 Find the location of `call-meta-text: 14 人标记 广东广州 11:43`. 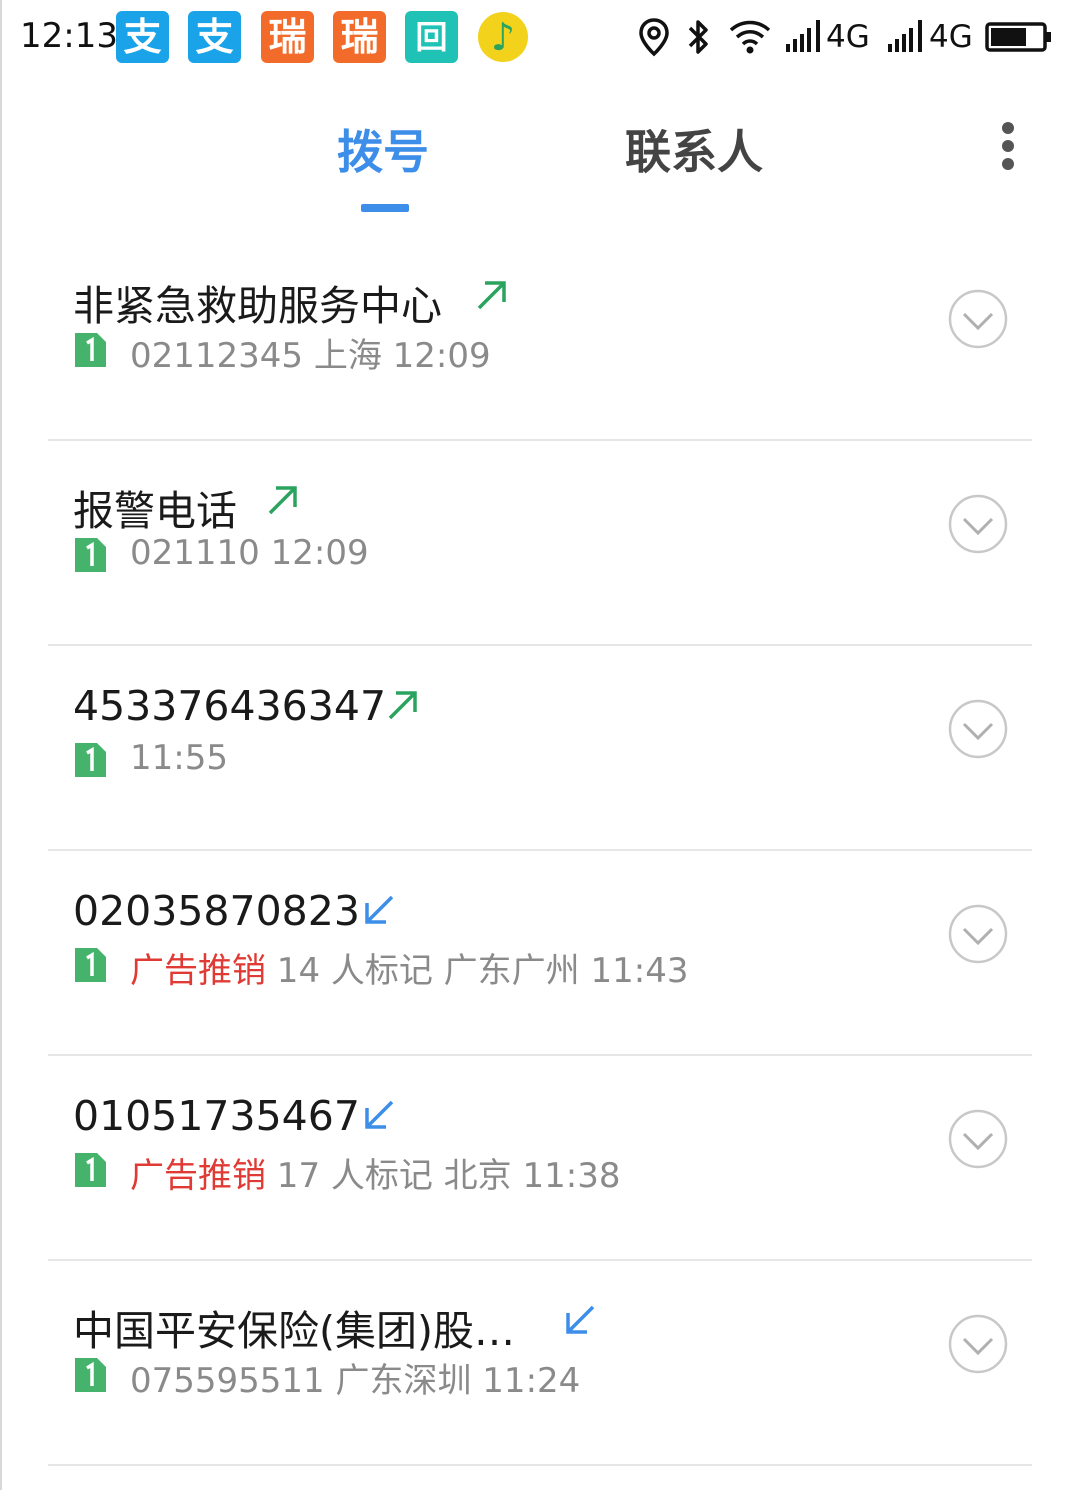

call-meta-text: 14 人标记 广东广州 11:43 is located at coordinates (477, 971).